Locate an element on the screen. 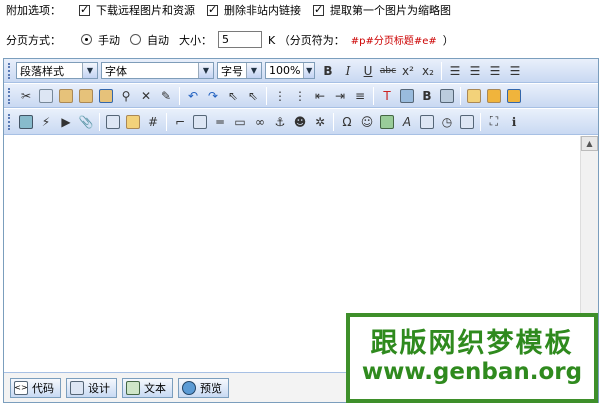 This screenshot has height=408, width=602. special-char-icon: Ω is located at coordinates (347, 122).